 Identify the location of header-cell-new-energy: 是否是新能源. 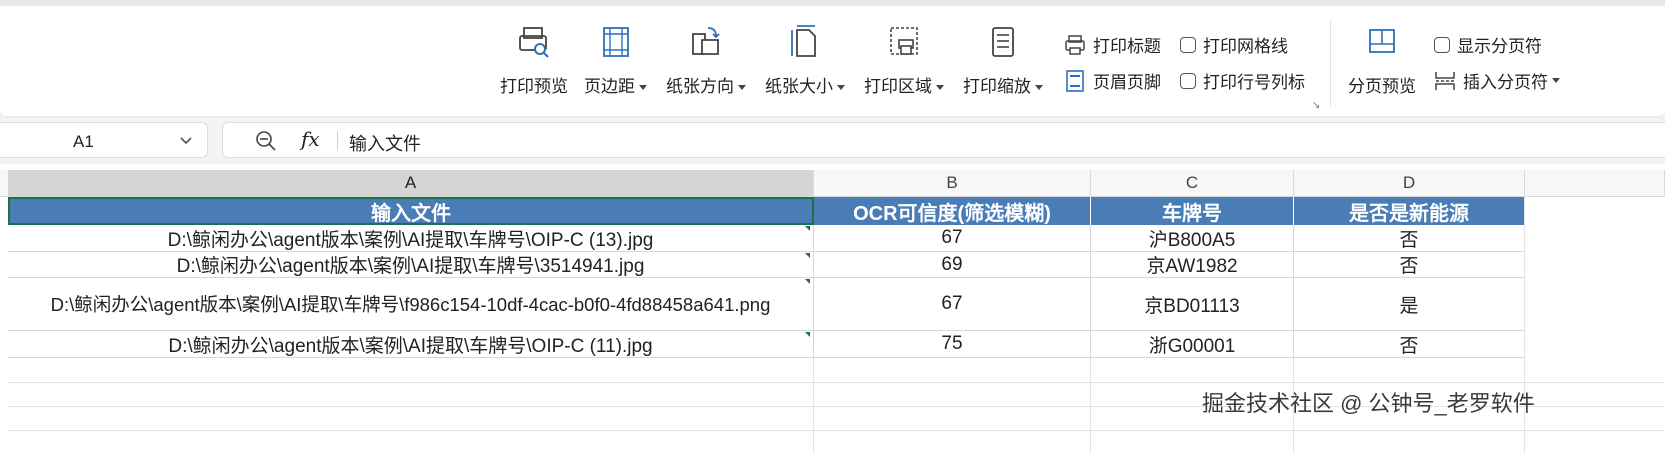
(1409, 211).